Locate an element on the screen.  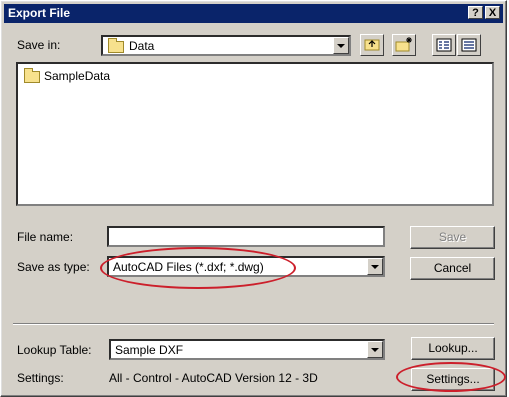
save-as-type-dropdown: AutoCAD Files (*.dxf; *.dwg) is located at coordinates (246, 266).